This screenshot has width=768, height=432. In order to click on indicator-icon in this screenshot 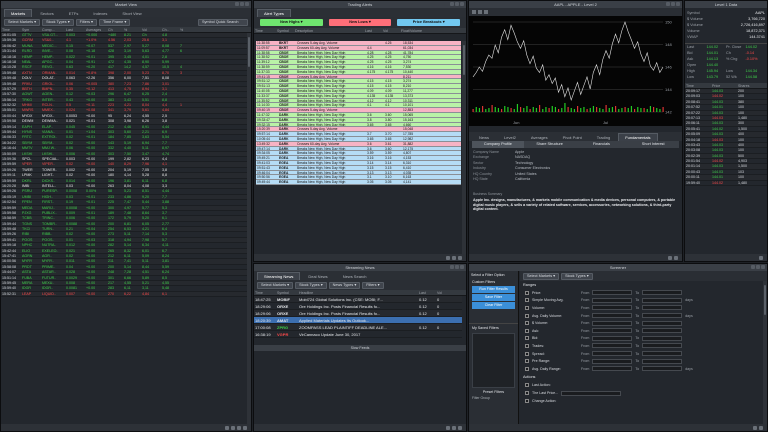, I will do `click(486, 12)`.